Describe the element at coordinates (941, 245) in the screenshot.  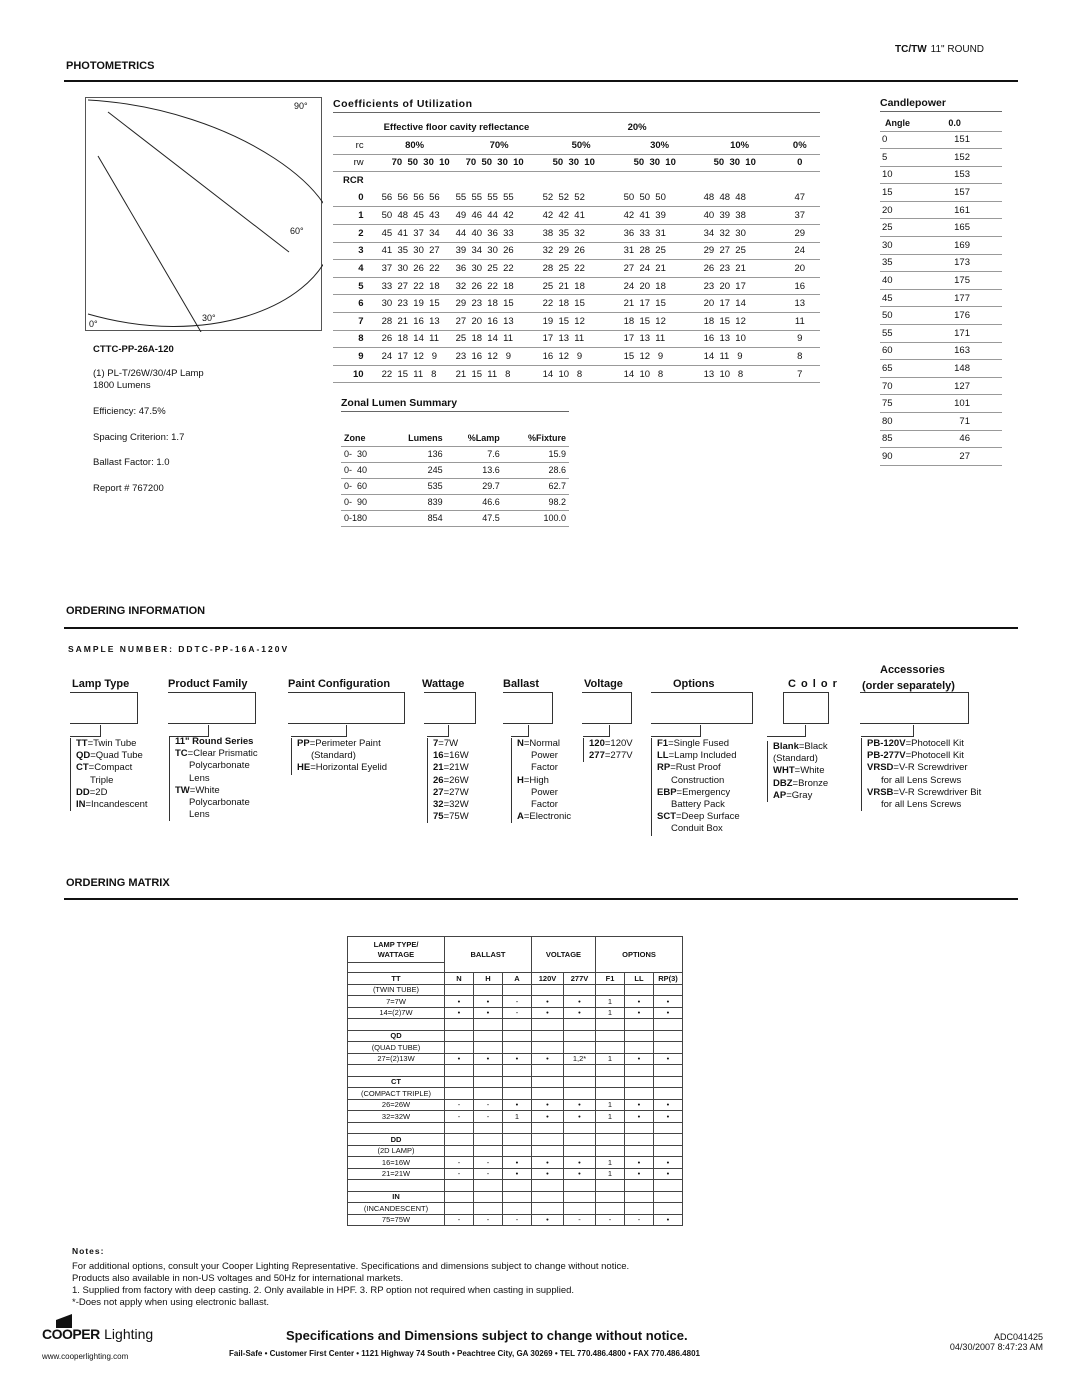
I see `candlepower-row: 30 169` at that location.